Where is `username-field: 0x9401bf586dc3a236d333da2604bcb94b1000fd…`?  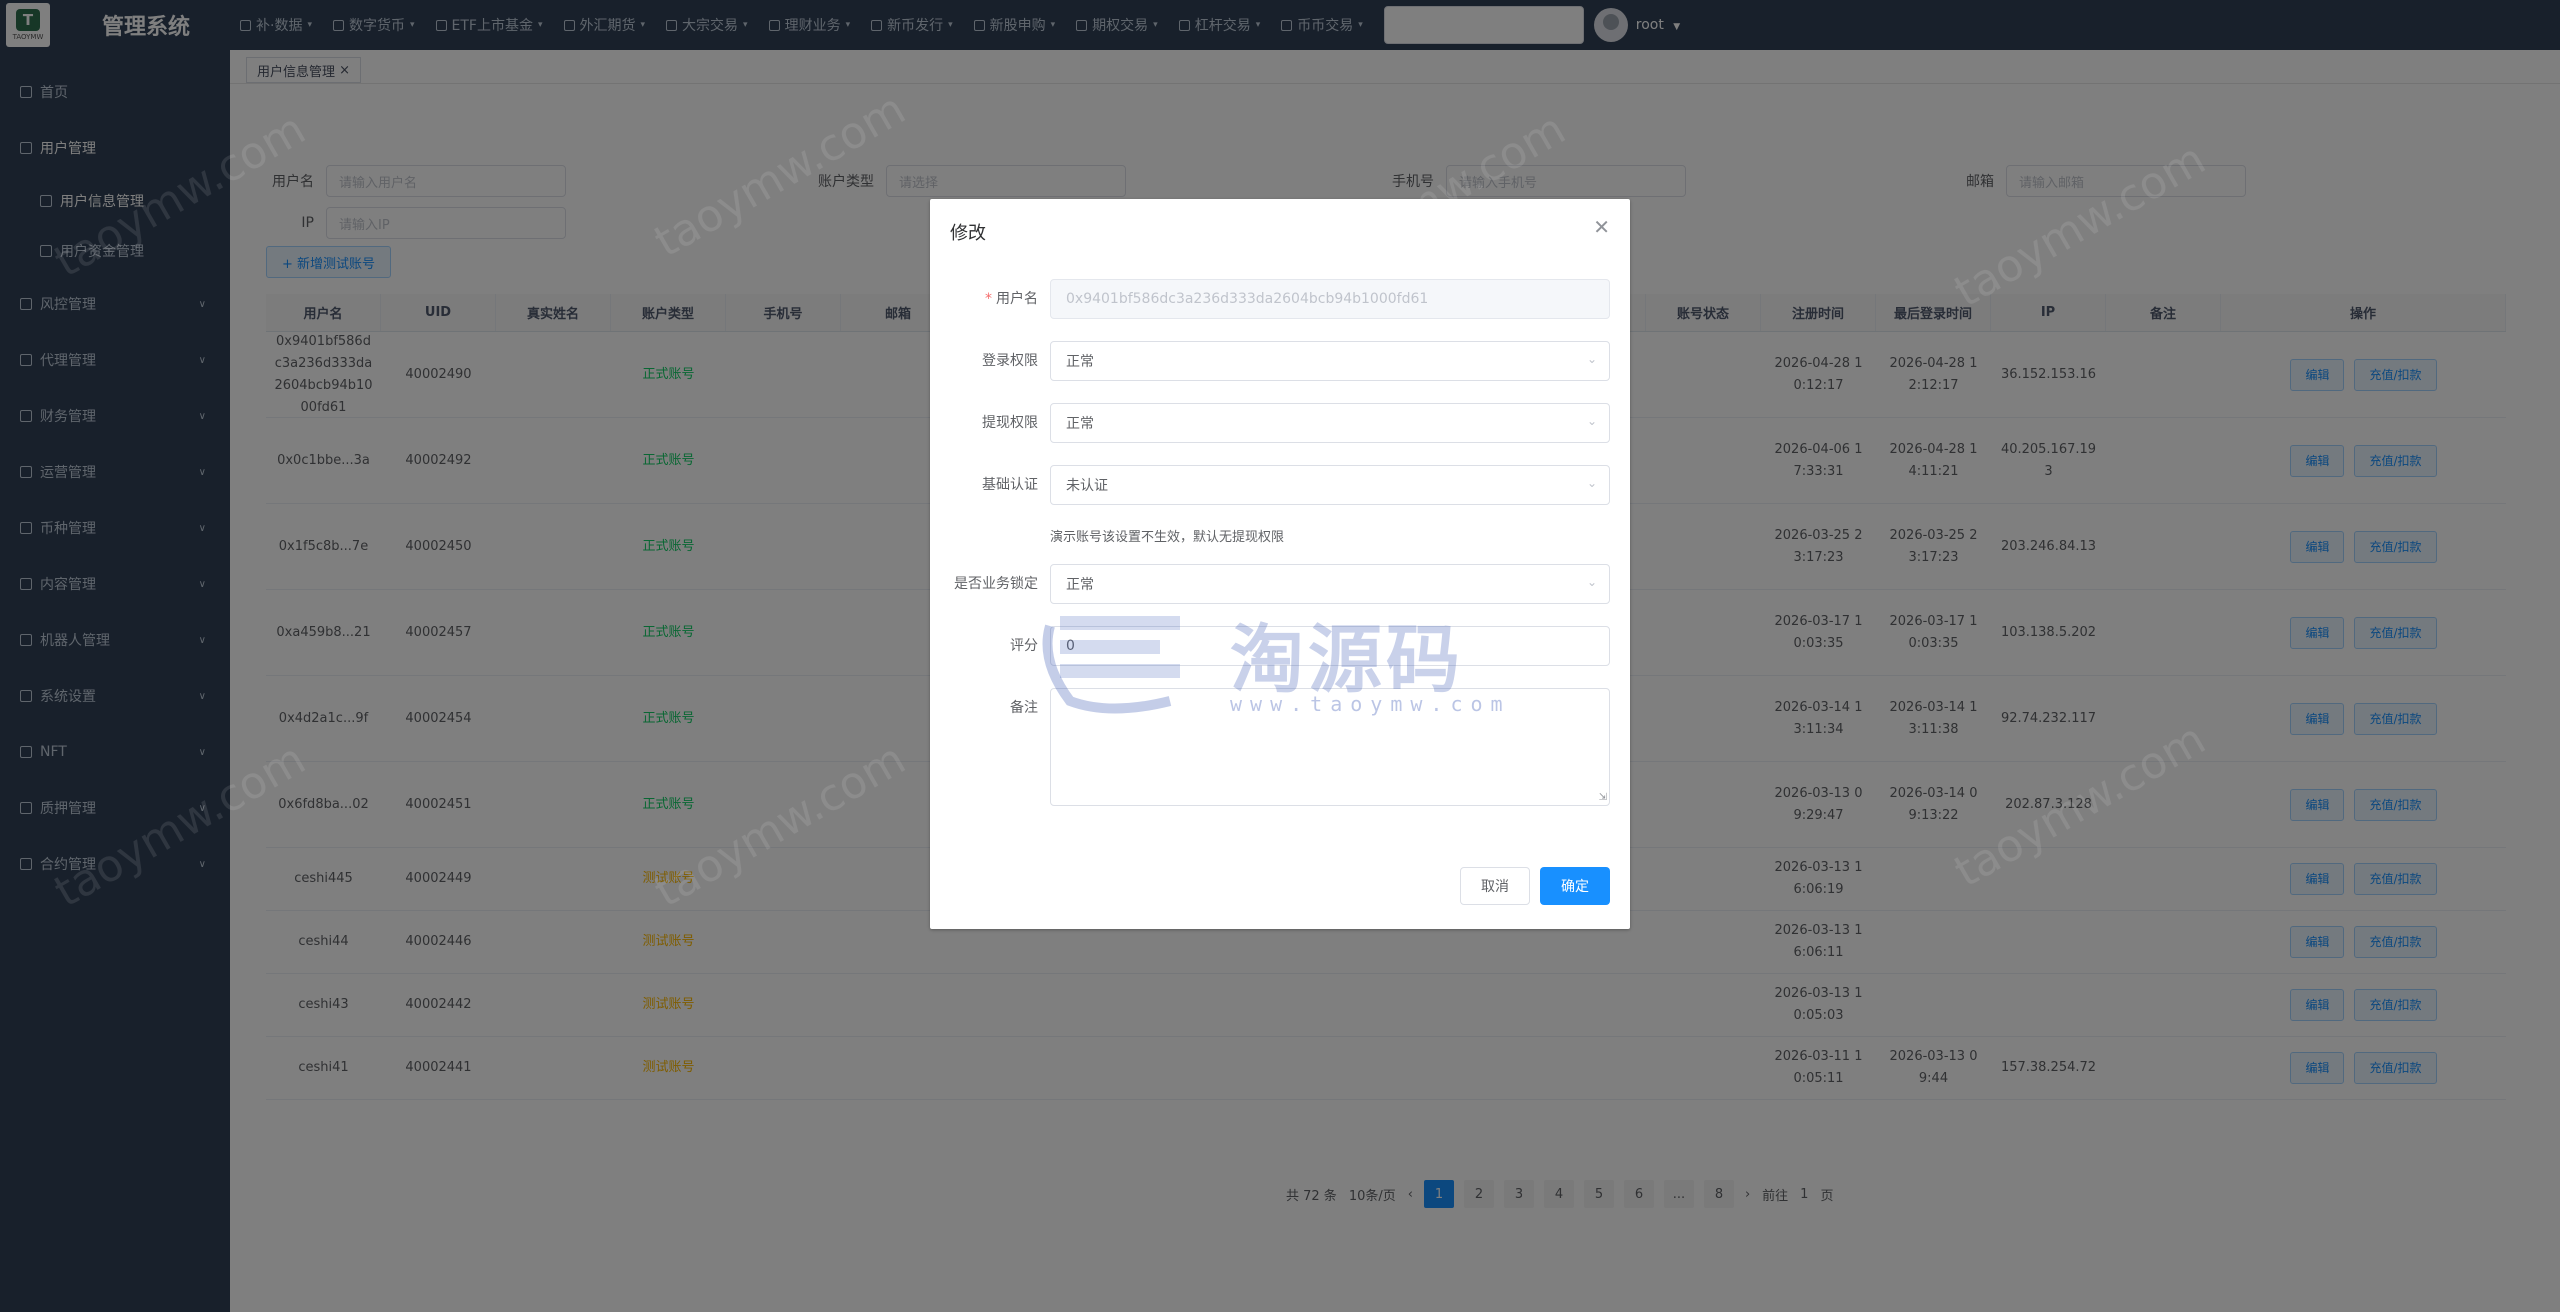
username-field: 0x9401bf586dc3a236d333da2604bcb94b1000fd… is located at coordinates (1330, 299).